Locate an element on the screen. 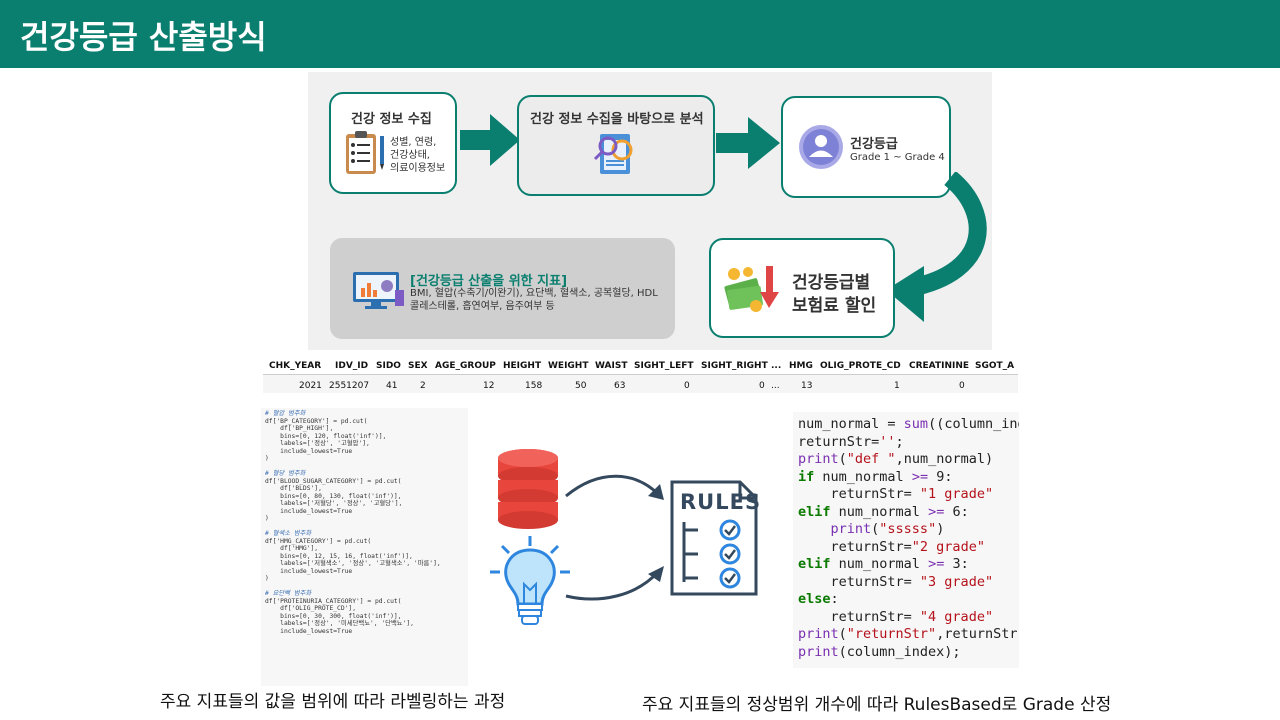 The image size is (1280, 720). table-cell: 2 is located at coordinates (423, 386).